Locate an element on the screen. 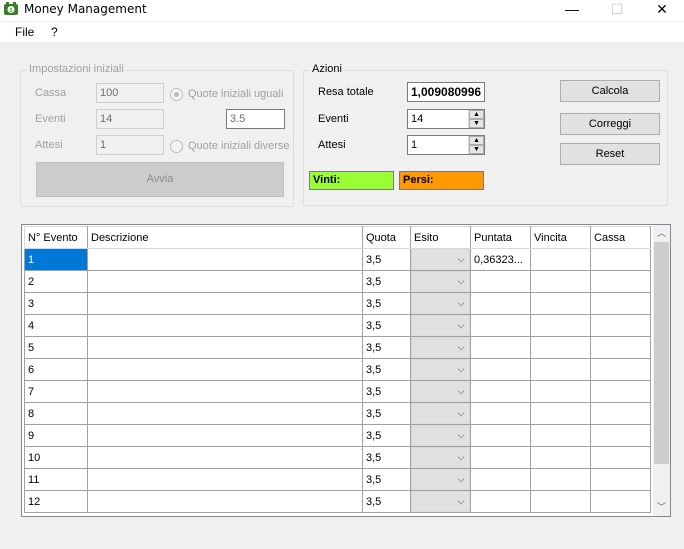 The height and width of the screenshot is (549, 684). table-row: 10 3,5 ⌵ is located at coordinates (337, 457).